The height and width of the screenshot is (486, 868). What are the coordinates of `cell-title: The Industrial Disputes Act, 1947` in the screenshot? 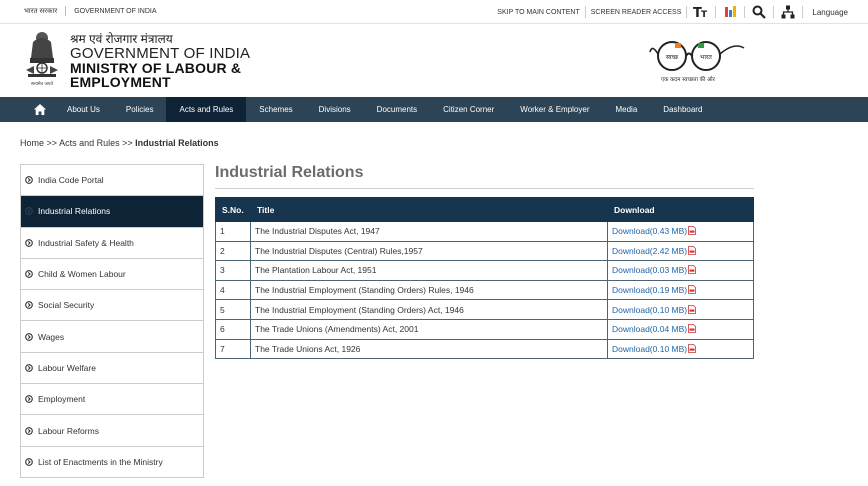 It's located at (429, 231).